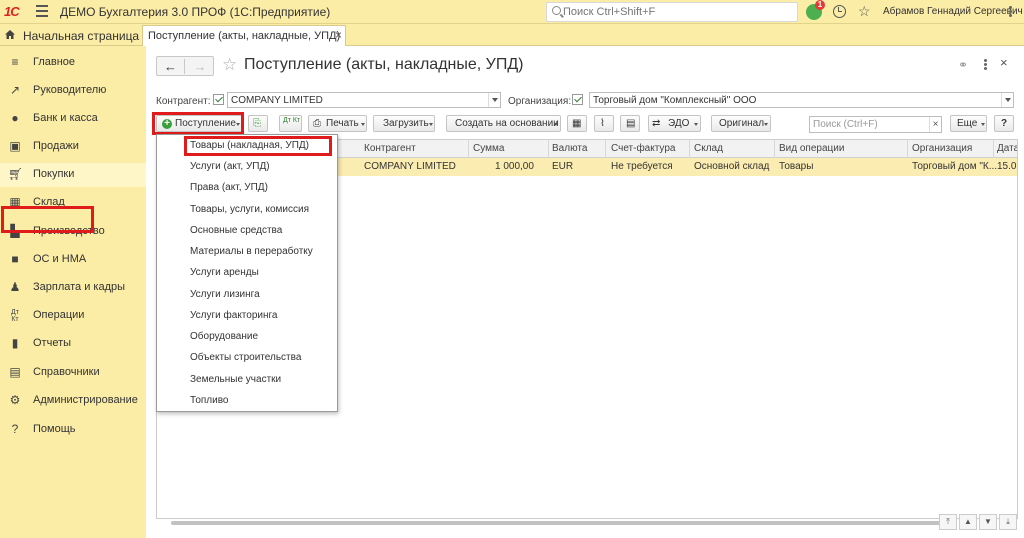 The image size is (1024, 538). I want to click on sidebar-item-payroll: ♟ Зарплата и кадры, so click(73, 288).